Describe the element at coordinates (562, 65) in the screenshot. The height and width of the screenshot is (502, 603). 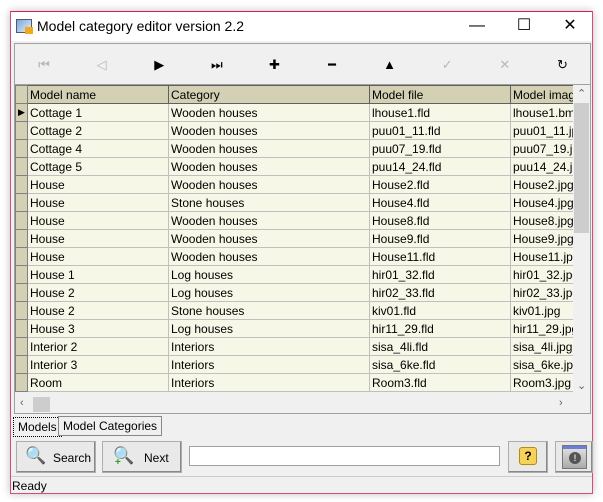
I see `refresh-button: ↻` at that location.